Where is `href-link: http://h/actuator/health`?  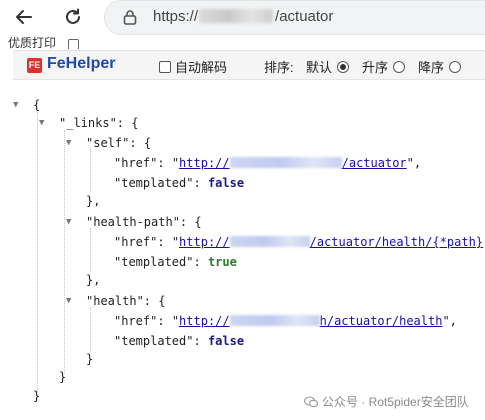 href-link: http://h/actuator/health is located at coordinates (310, 321).